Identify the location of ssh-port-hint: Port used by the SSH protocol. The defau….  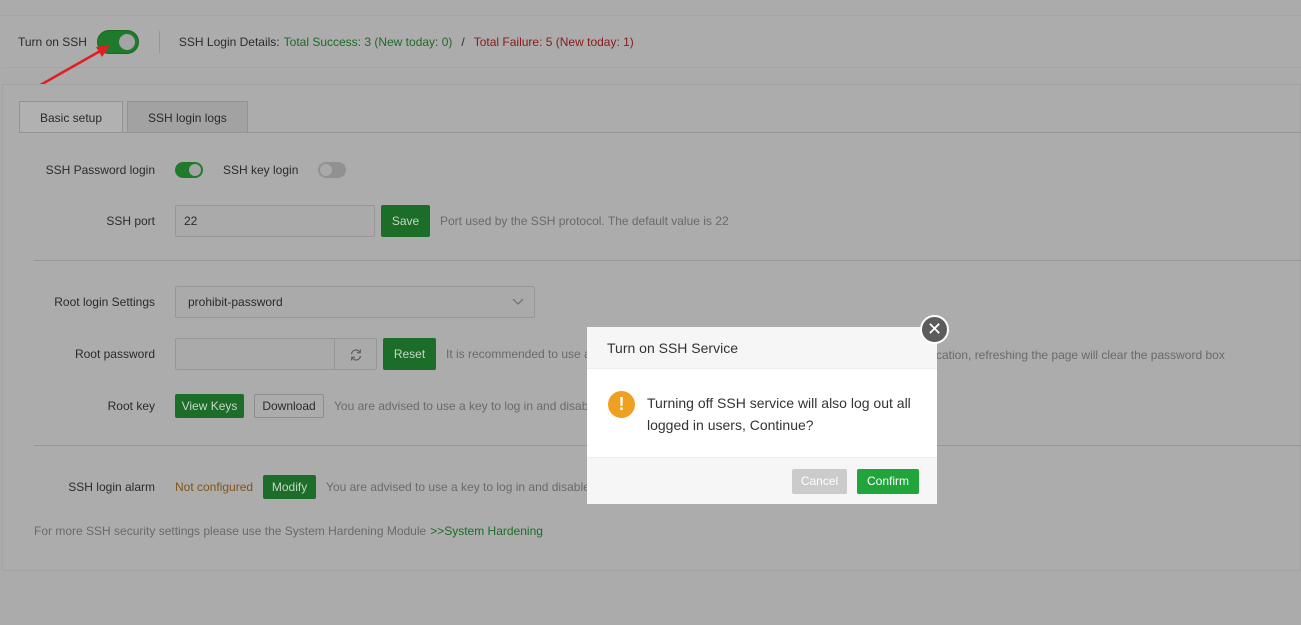
(584, 221).